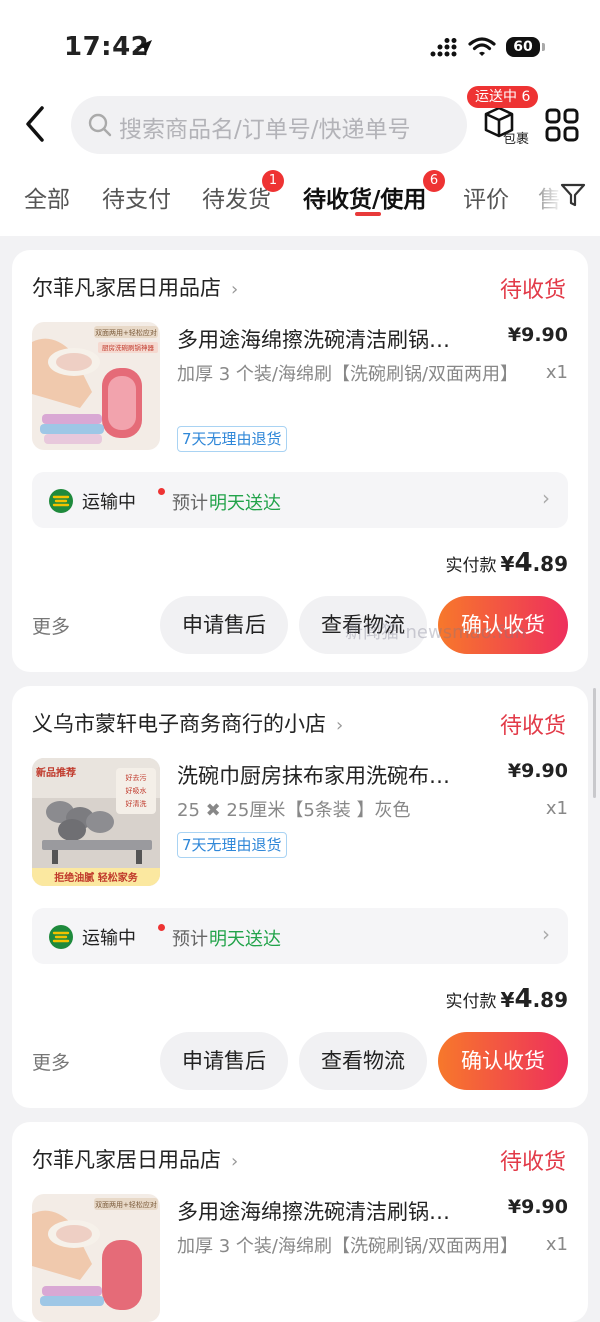 This screenshot has width=600, height=1322. What do you see at coordinates (543, 47) in the screenshot?
I see `battery-cap` at bounding box center [543, 47].